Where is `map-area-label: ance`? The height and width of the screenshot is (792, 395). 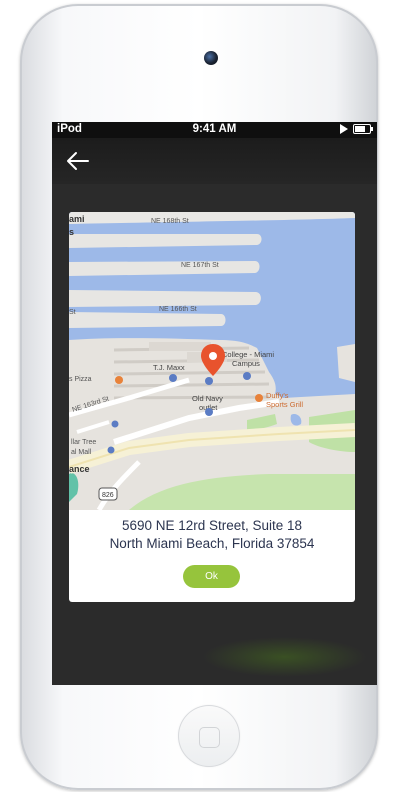
map-area-label: ance is located at coordinates (79, 469).